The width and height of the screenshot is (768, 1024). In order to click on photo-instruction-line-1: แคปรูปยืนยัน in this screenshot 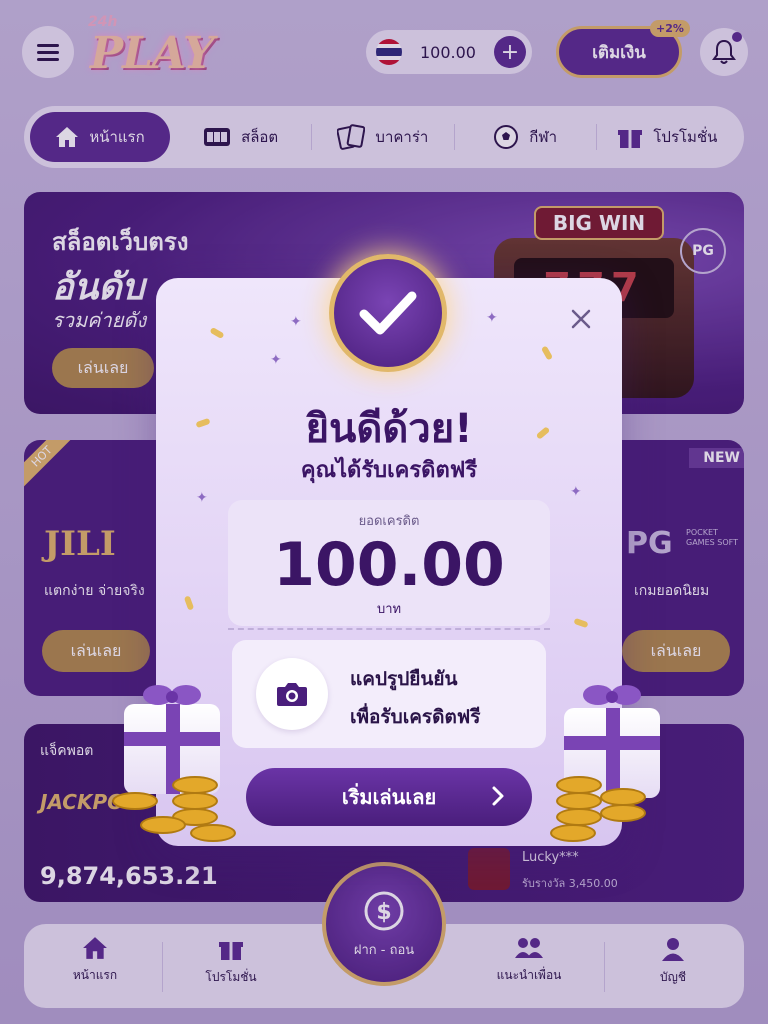, I will do `click(404, 679)`.